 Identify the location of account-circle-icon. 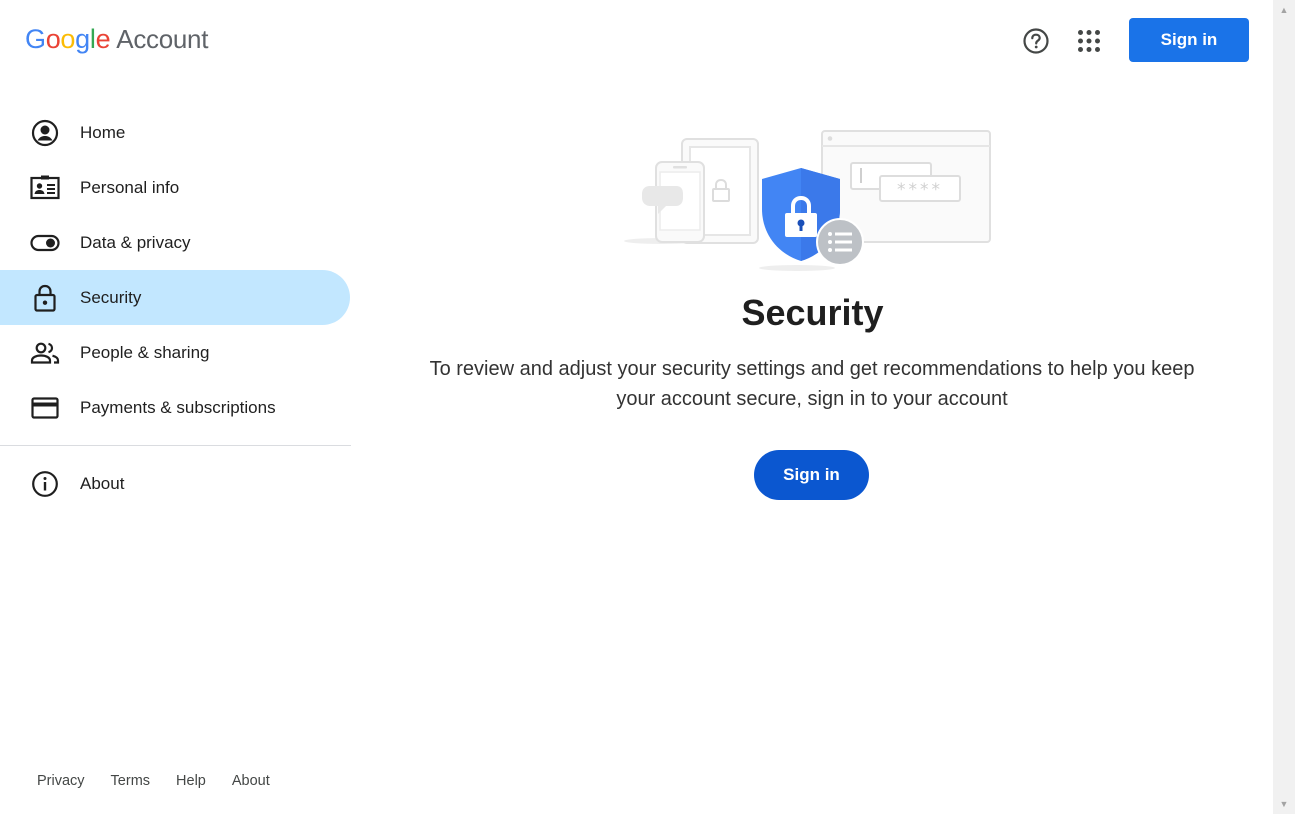
(45, 133).